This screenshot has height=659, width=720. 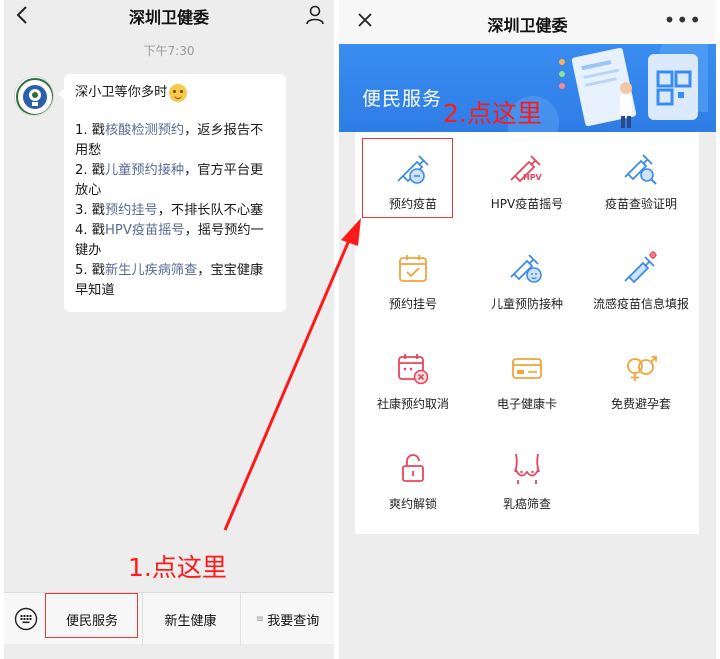 What do you see at coordinates (169, 51) in the screenshot?
I see `message-timestamp: 下午7:30` at bounding box center [169, 51].